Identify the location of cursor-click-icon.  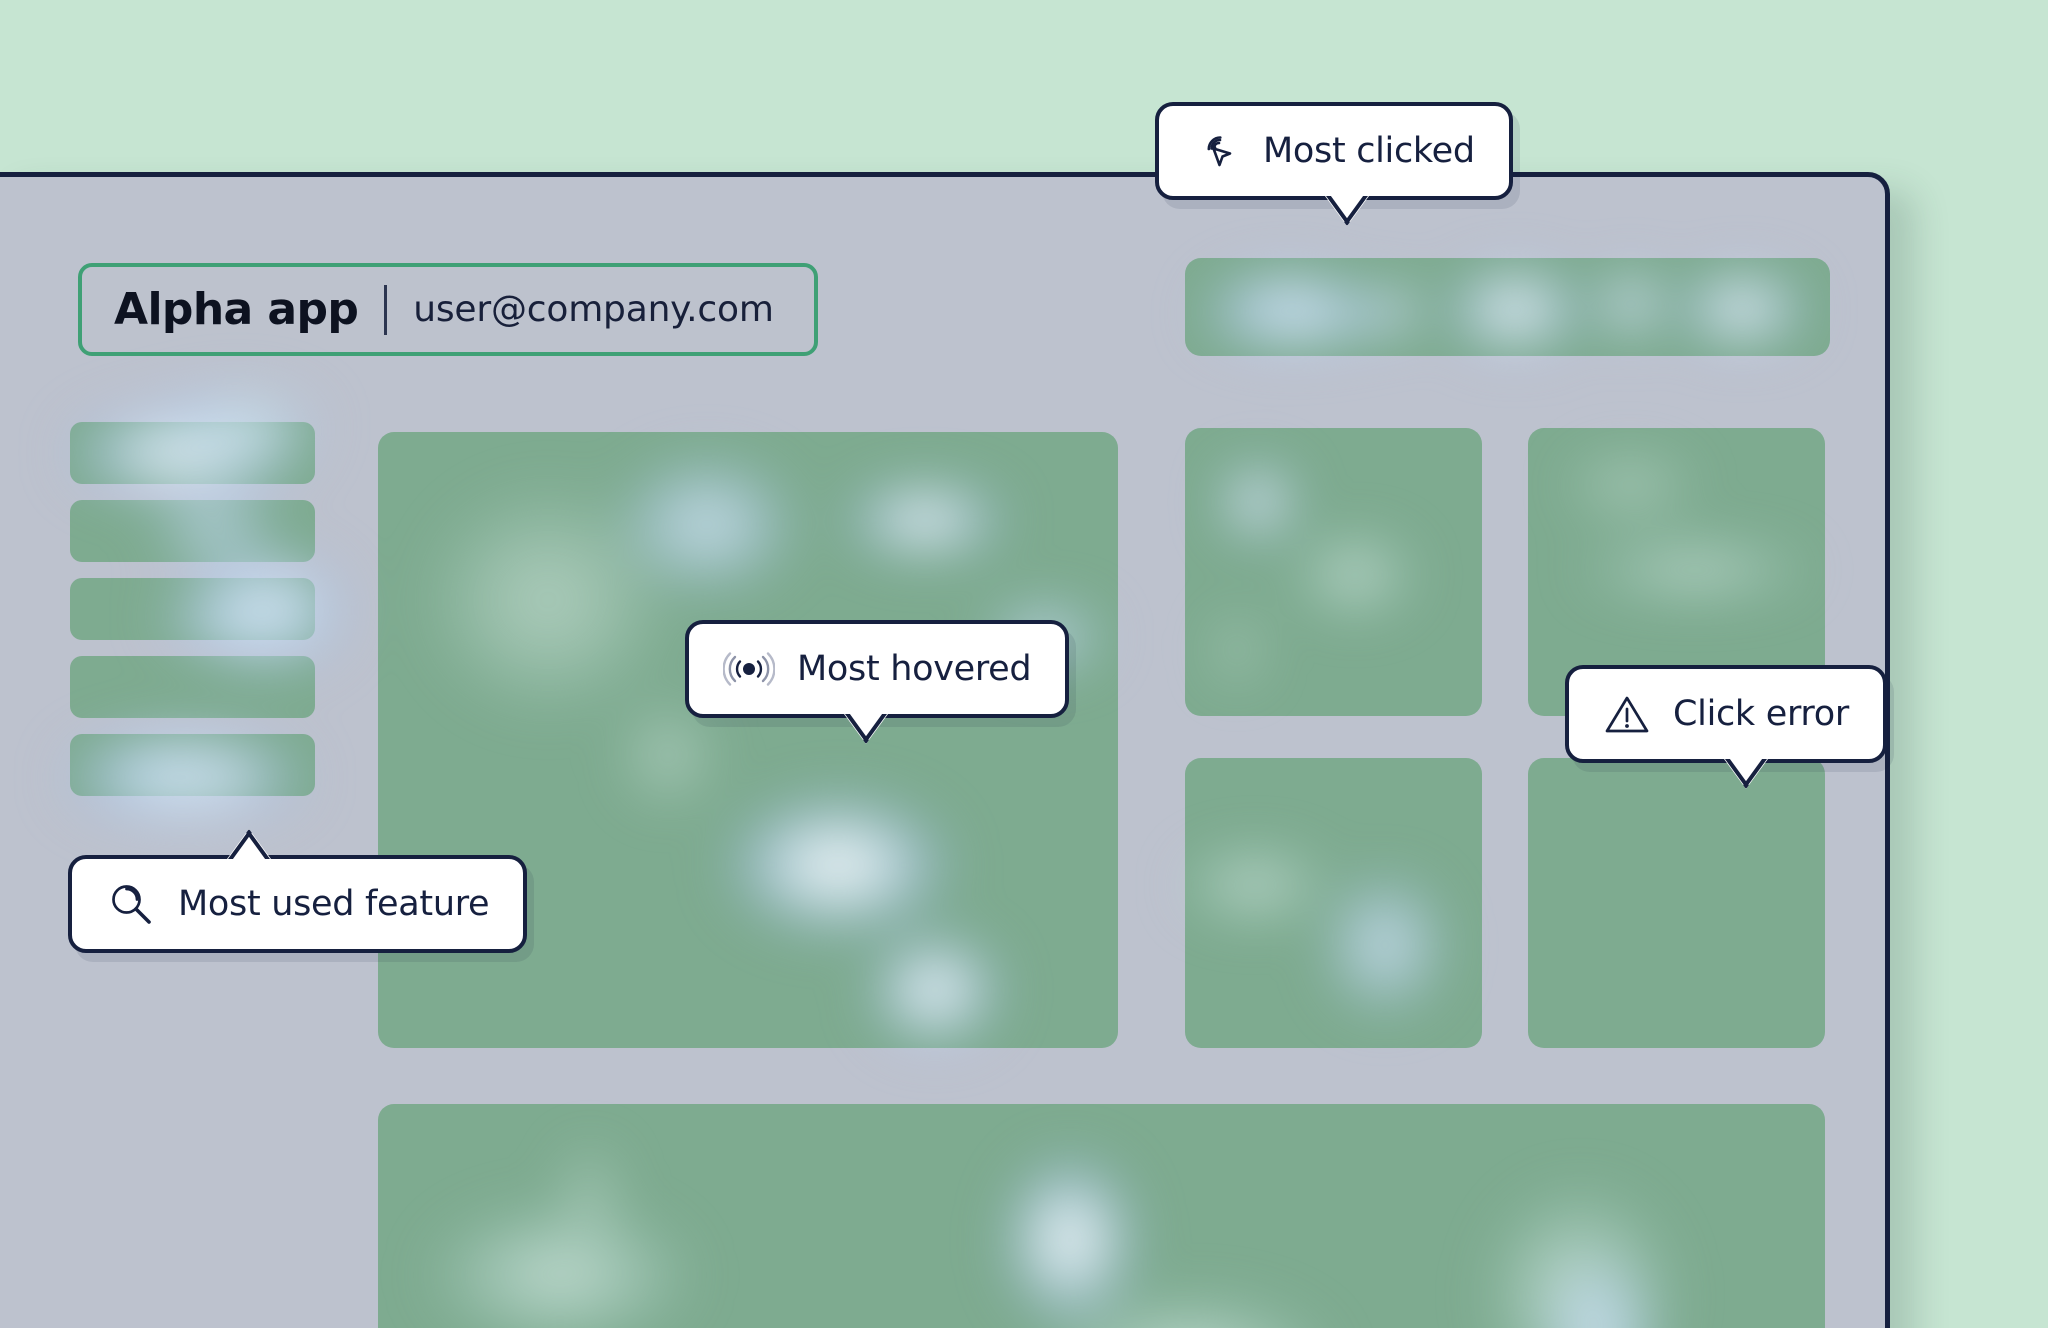
(1217, 151).